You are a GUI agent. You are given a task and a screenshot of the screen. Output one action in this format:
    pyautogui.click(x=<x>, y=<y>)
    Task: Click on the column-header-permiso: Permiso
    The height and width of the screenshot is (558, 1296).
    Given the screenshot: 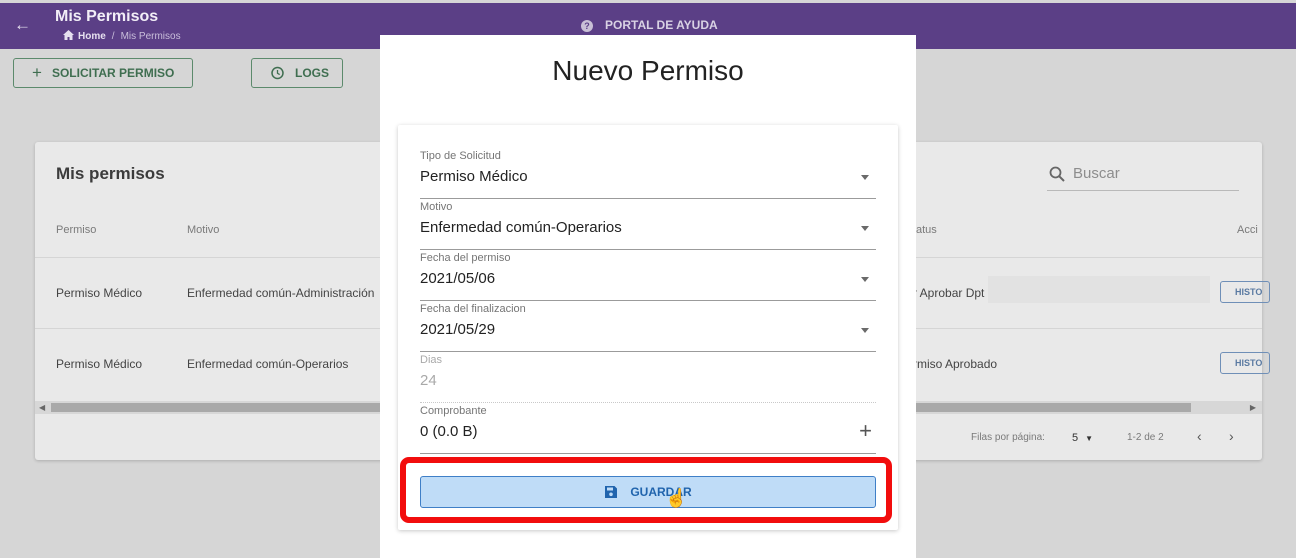 What is the action you would take?
    pyautogui.click(x=76, y=230)
    